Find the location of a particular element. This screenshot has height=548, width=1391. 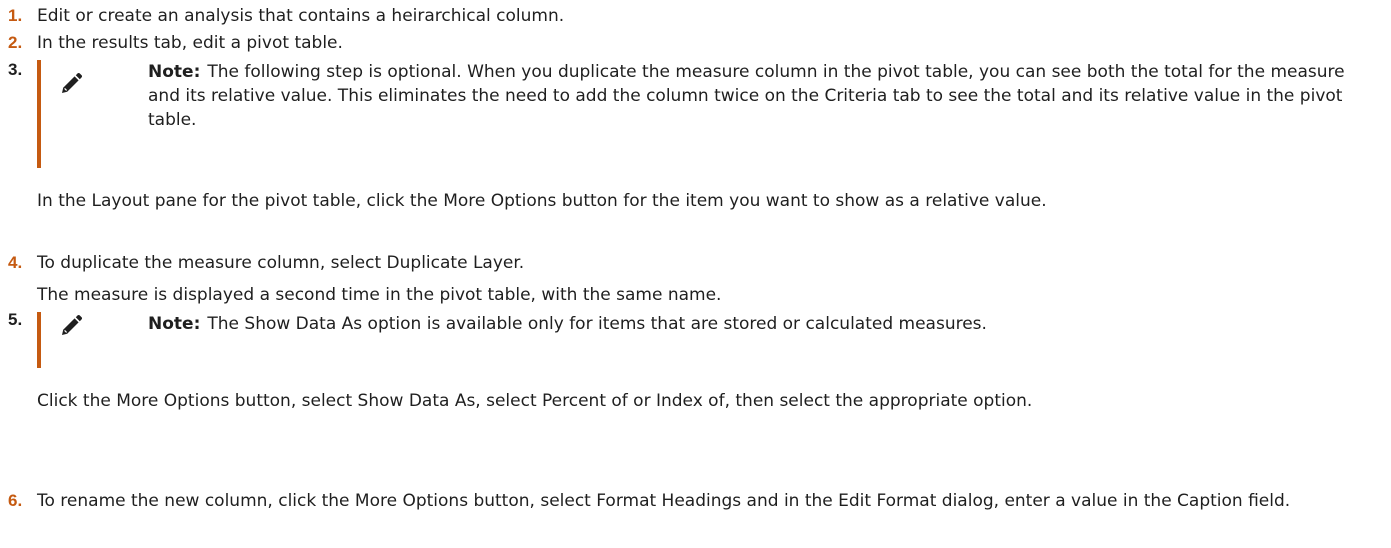

step-number: 2. is located at coordinates (15, 42).